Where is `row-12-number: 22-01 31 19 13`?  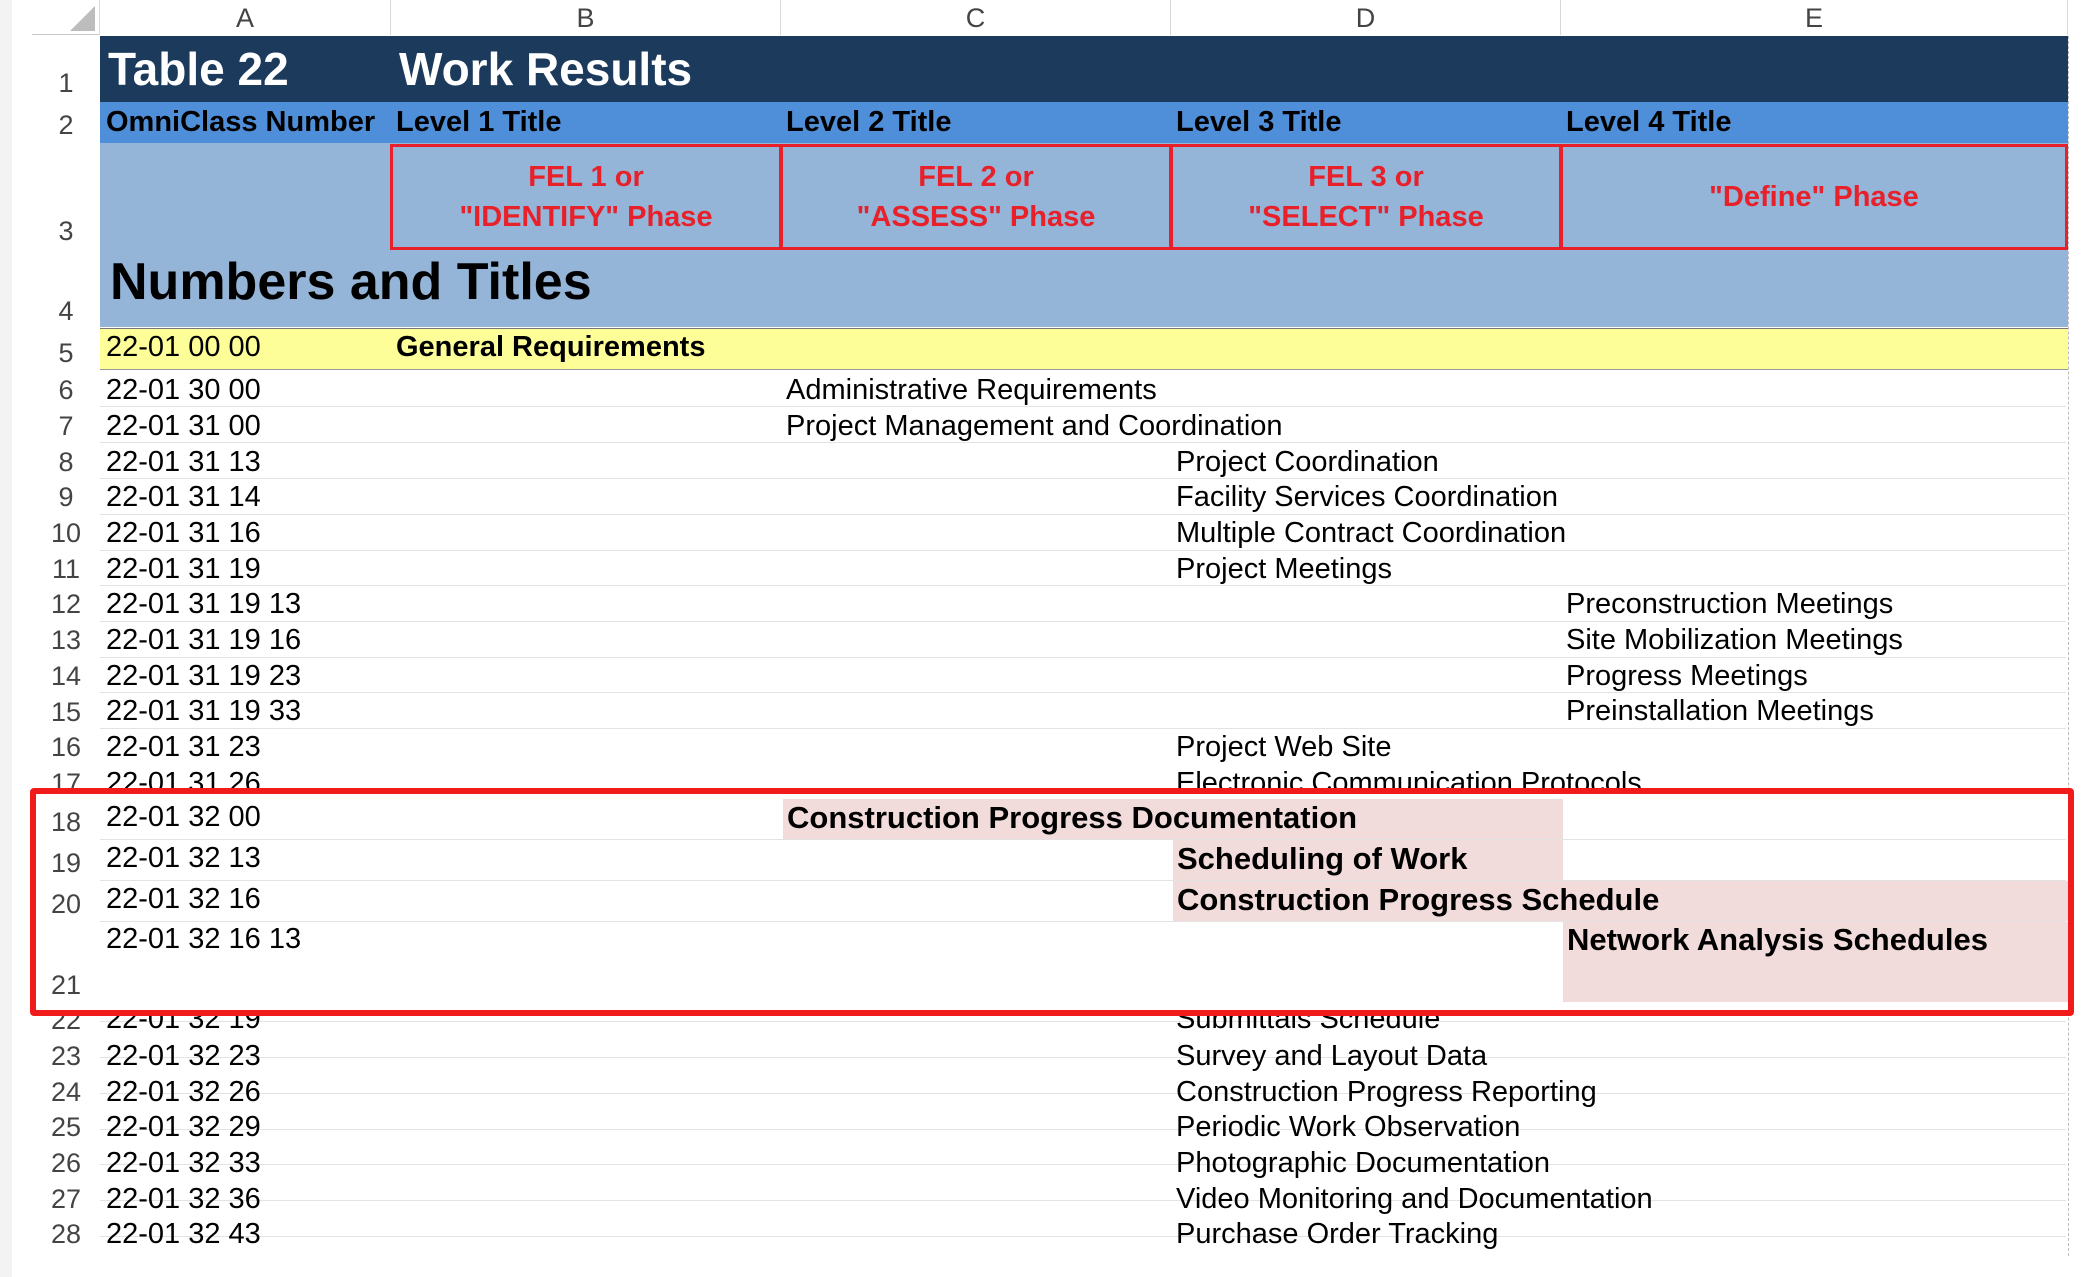
row-12-number: 22-01 31 19 13 is located at coordinates (203, 604).